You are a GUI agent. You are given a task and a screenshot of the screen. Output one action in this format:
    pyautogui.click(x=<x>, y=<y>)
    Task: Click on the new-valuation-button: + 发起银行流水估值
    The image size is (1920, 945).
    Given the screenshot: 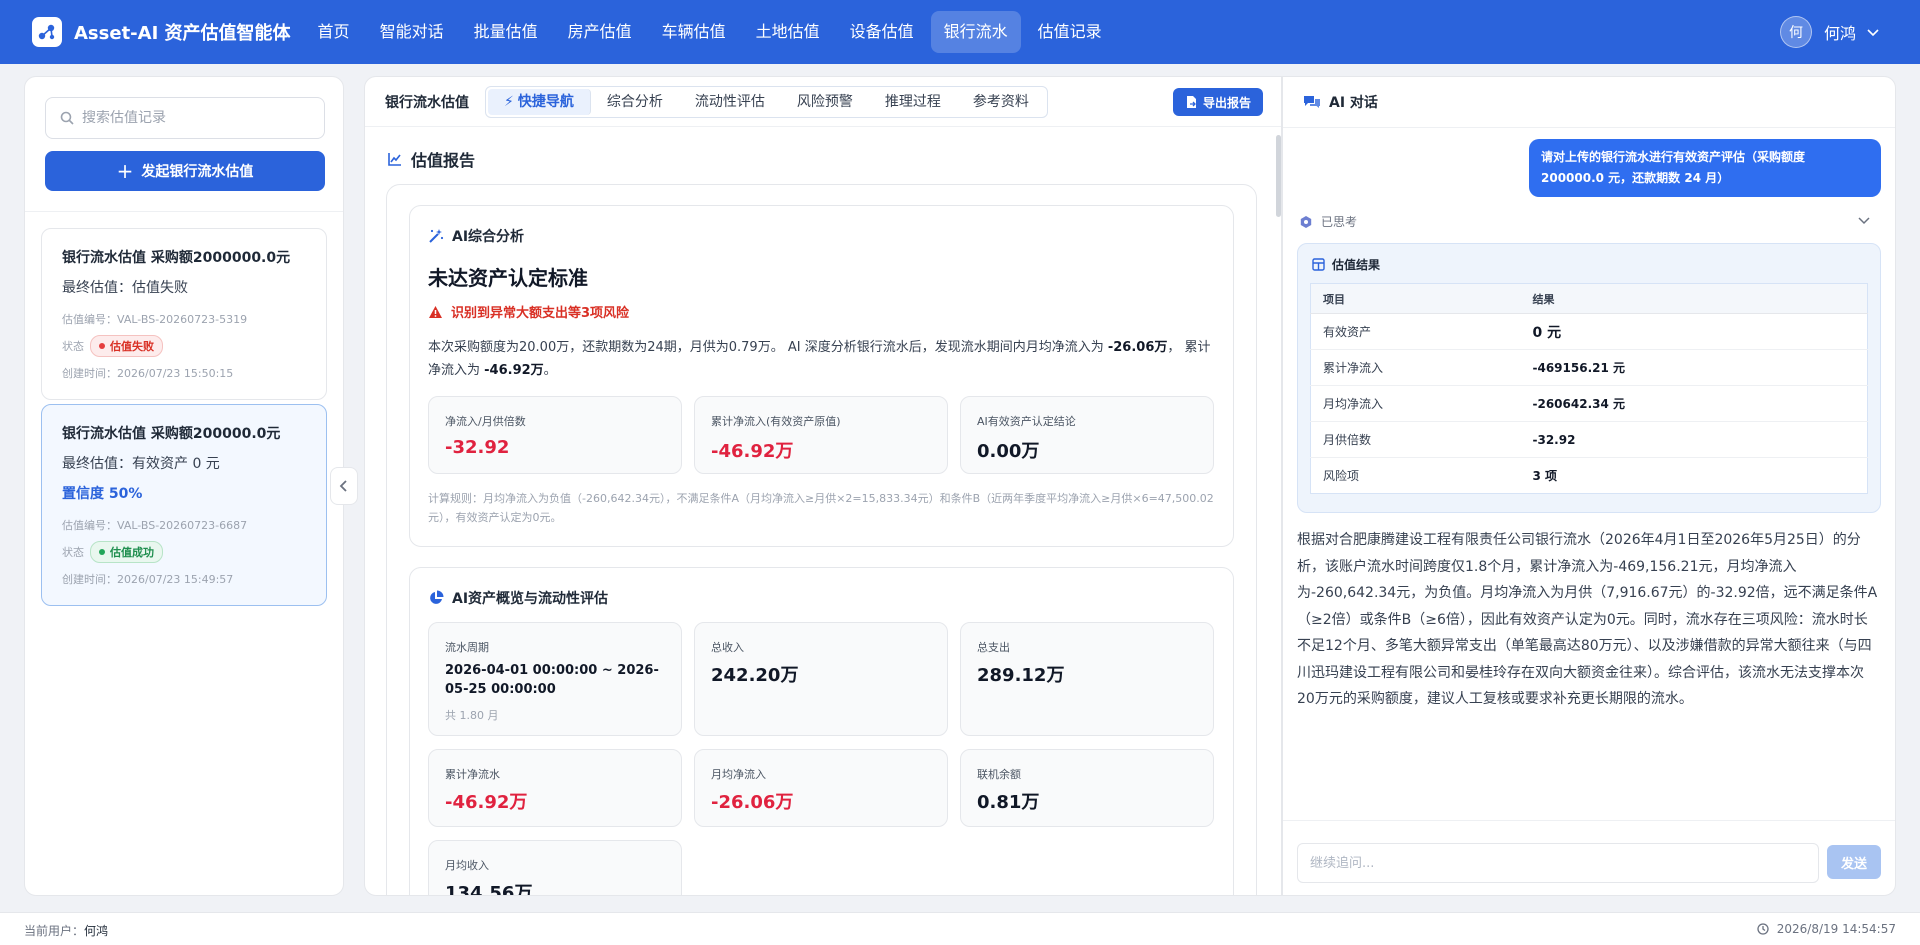 What is the action you would take?
    pyautogui.click(x=185, y=171)
    